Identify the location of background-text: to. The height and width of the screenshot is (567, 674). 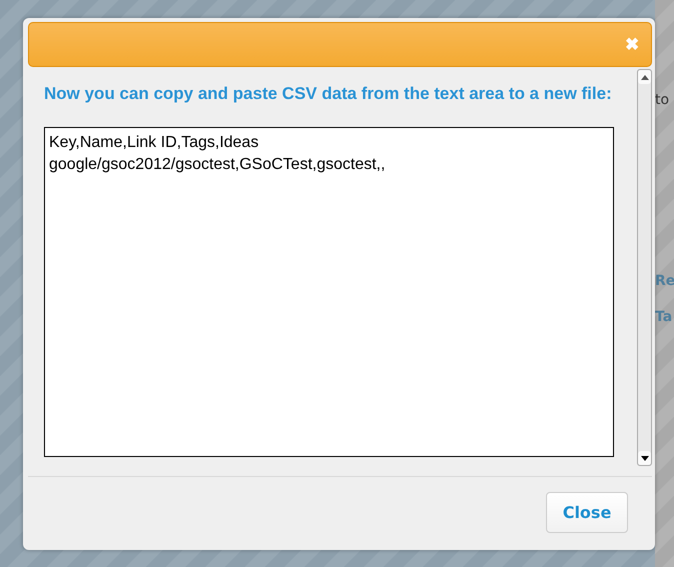
(662, 100).